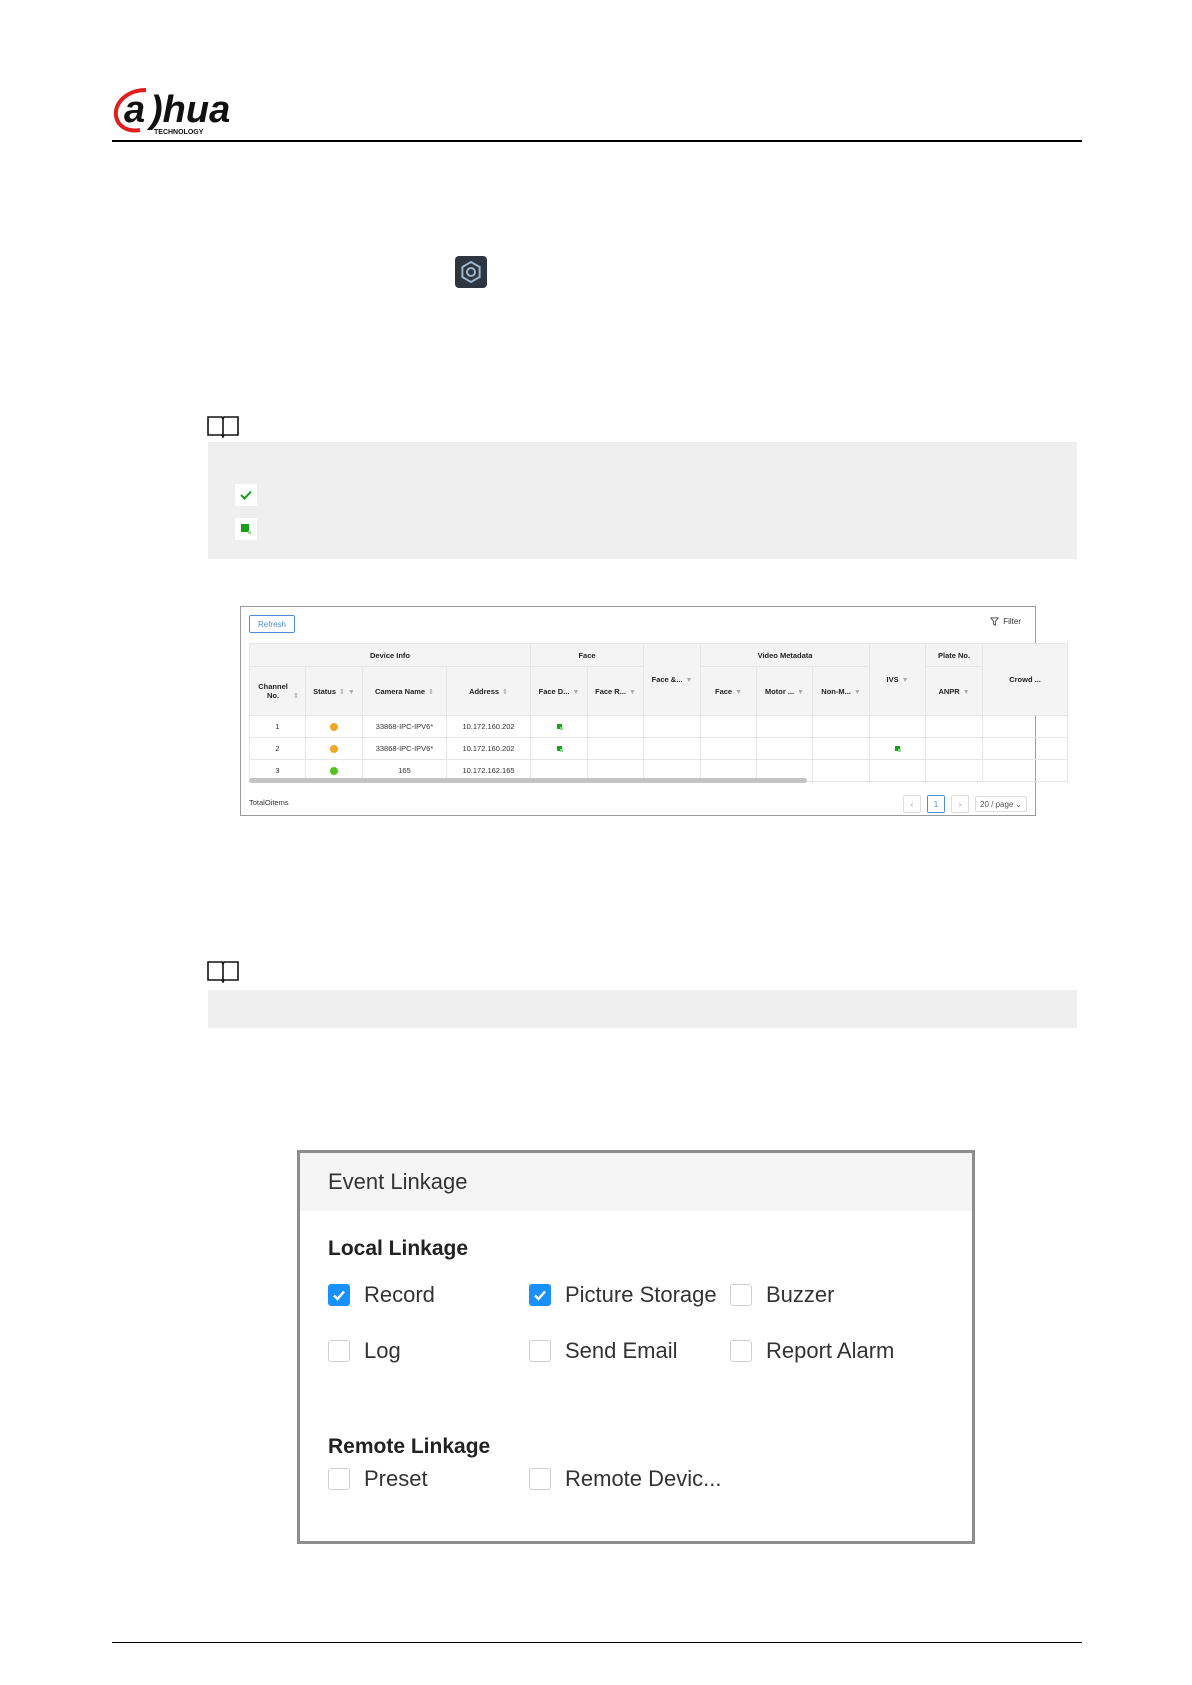  I want to click on col-motor: Motor ... ▼, so click(785, 691).